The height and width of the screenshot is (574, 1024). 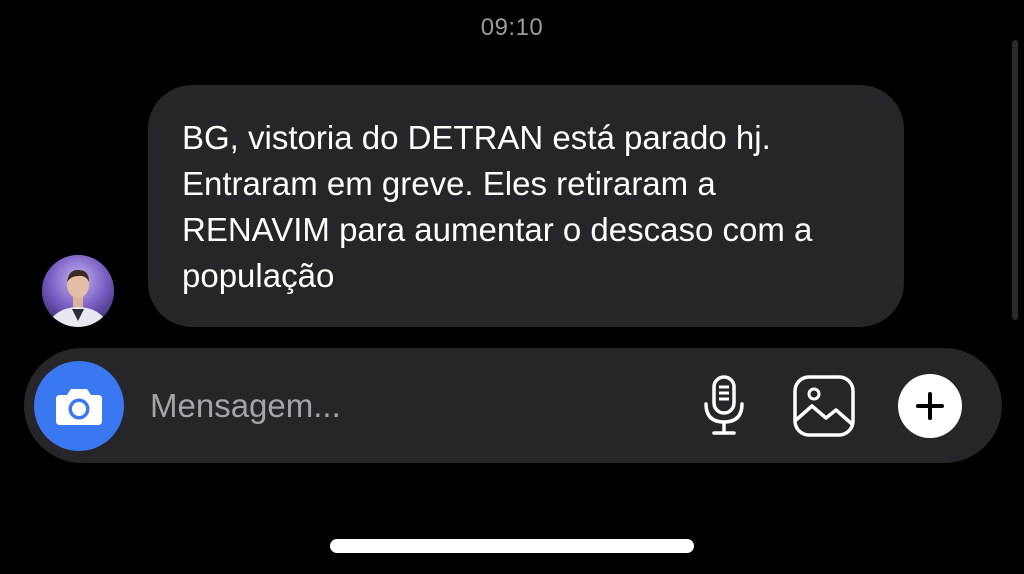 I want to click on microphone-icon, so click(x=724, y=405).